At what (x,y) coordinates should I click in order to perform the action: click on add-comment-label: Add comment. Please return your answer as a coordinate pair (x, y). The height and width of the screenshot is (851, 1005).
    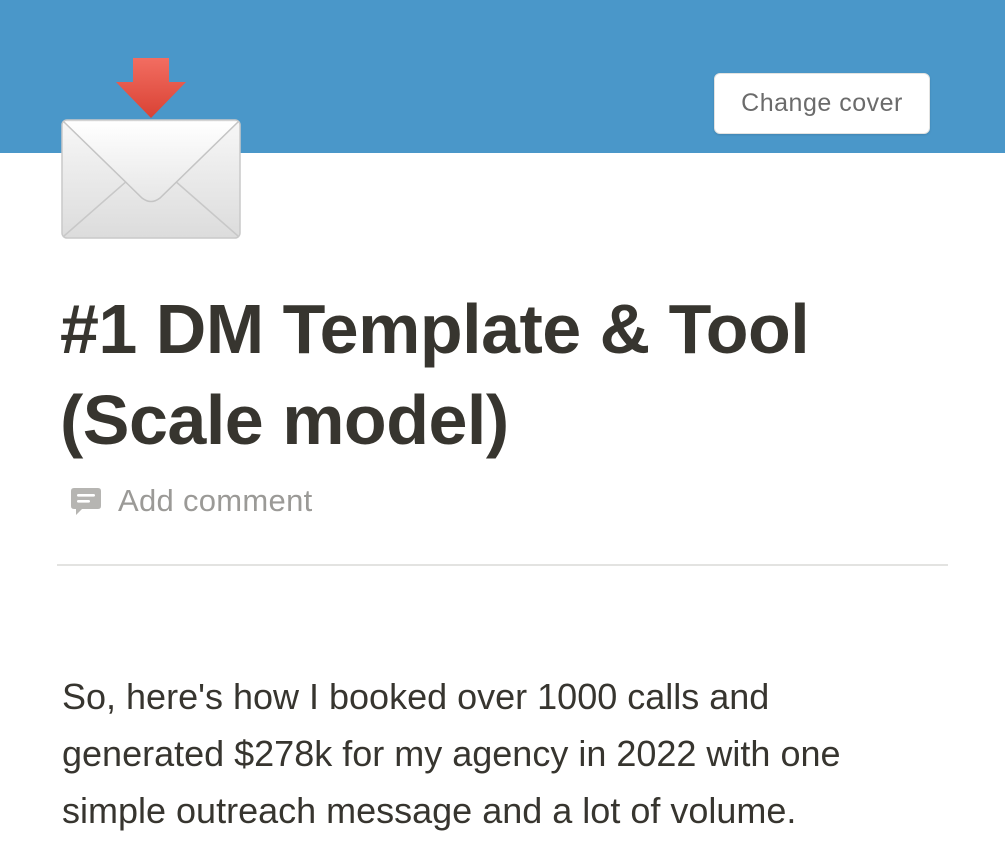
    Looking at the image, I should click on (215, 500).